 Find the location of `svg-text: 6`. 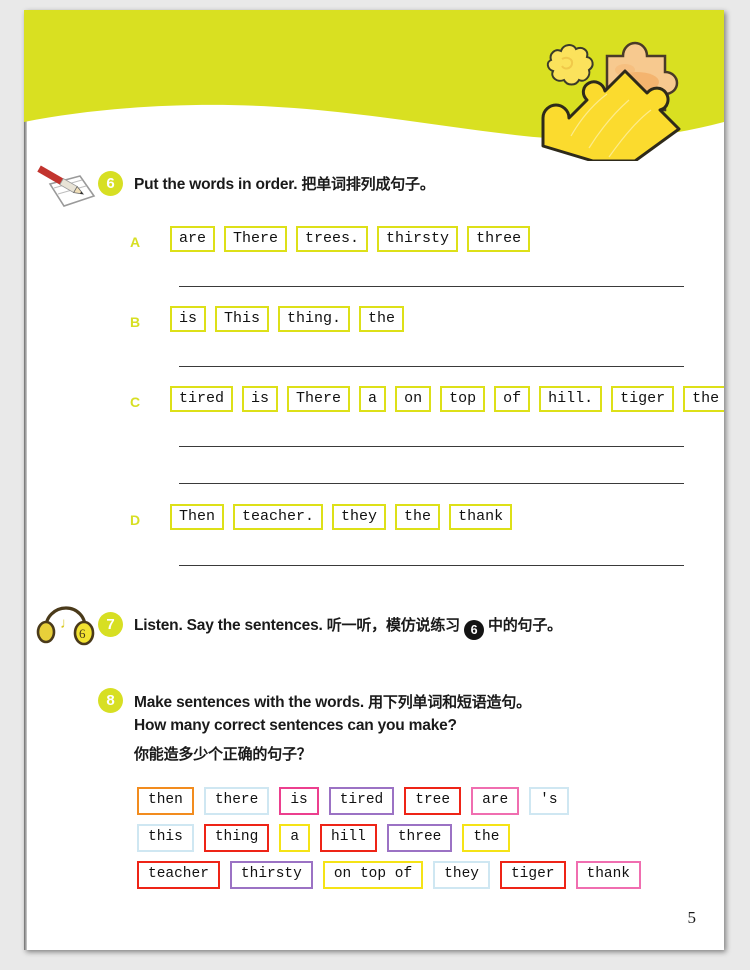

svg-text: 6 is located at coordinates (82, 633).